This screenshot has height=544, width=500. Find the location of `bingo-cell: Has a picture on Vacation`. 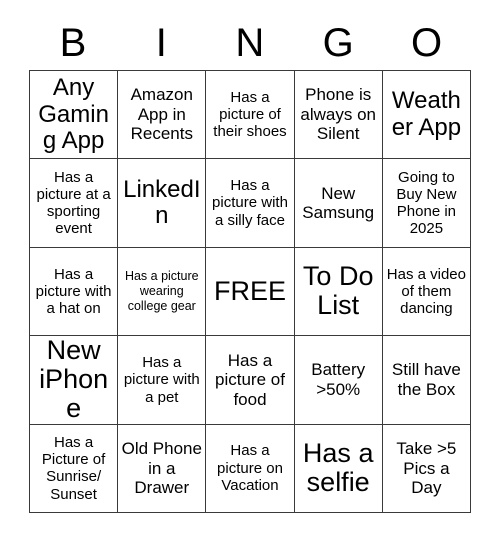

bingo-cell: Has a picture on Vacation is located at coordinates (250, 468).